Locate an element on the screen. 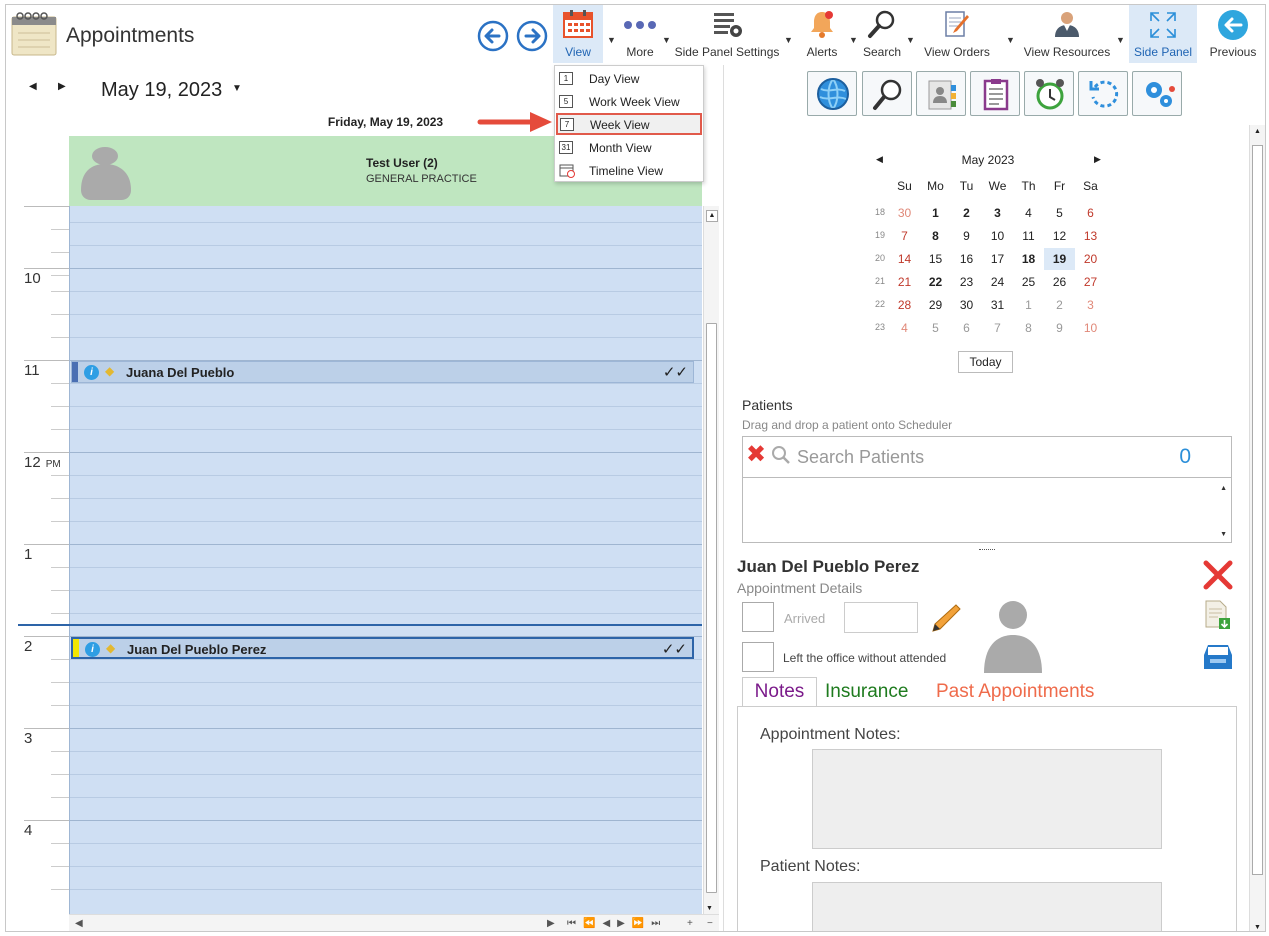  zoom-out-button: − is located at coordinates (710, 923).